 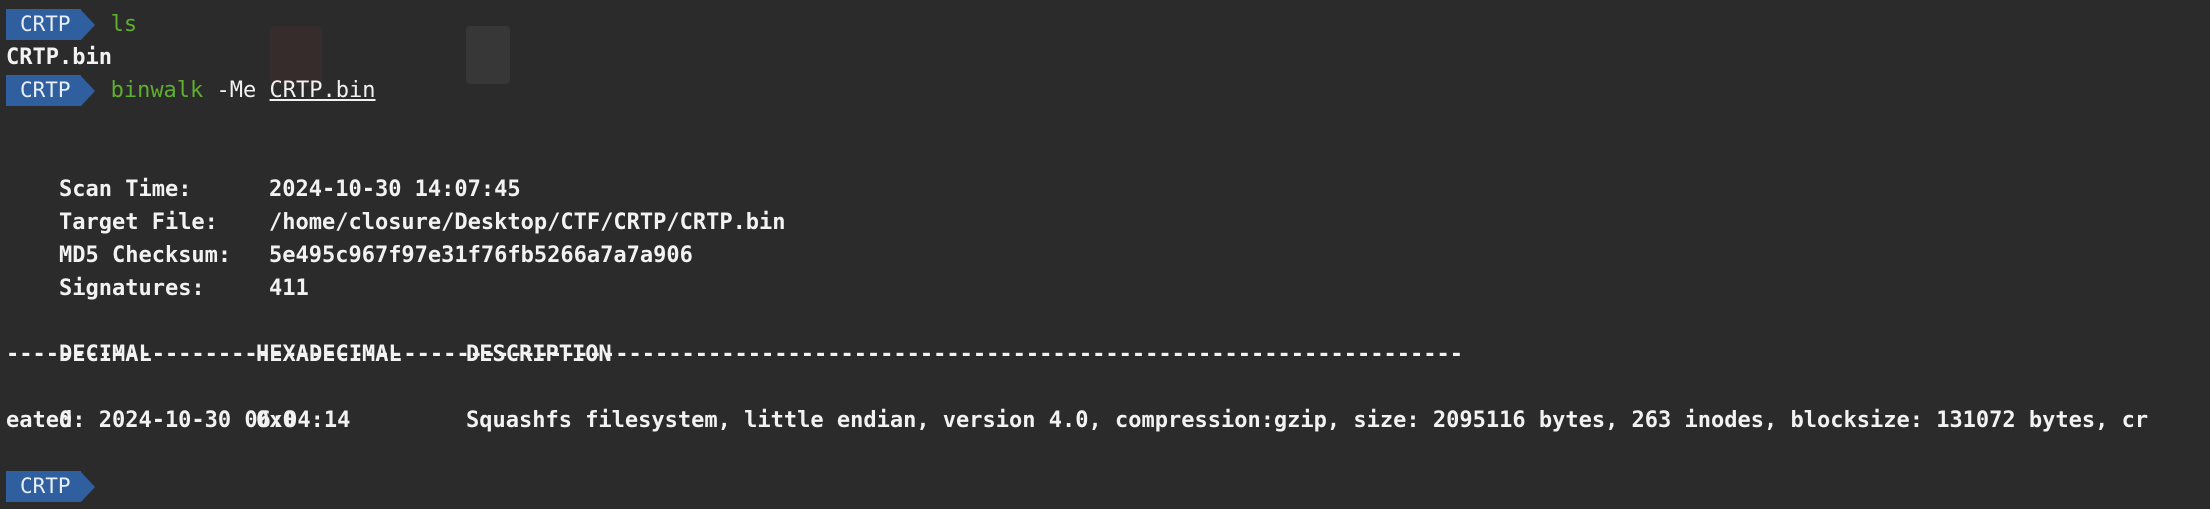 I want to click on scan-time-row: Scan Time: 2024-10-30 14:07:45, so click(x=263, y=171).